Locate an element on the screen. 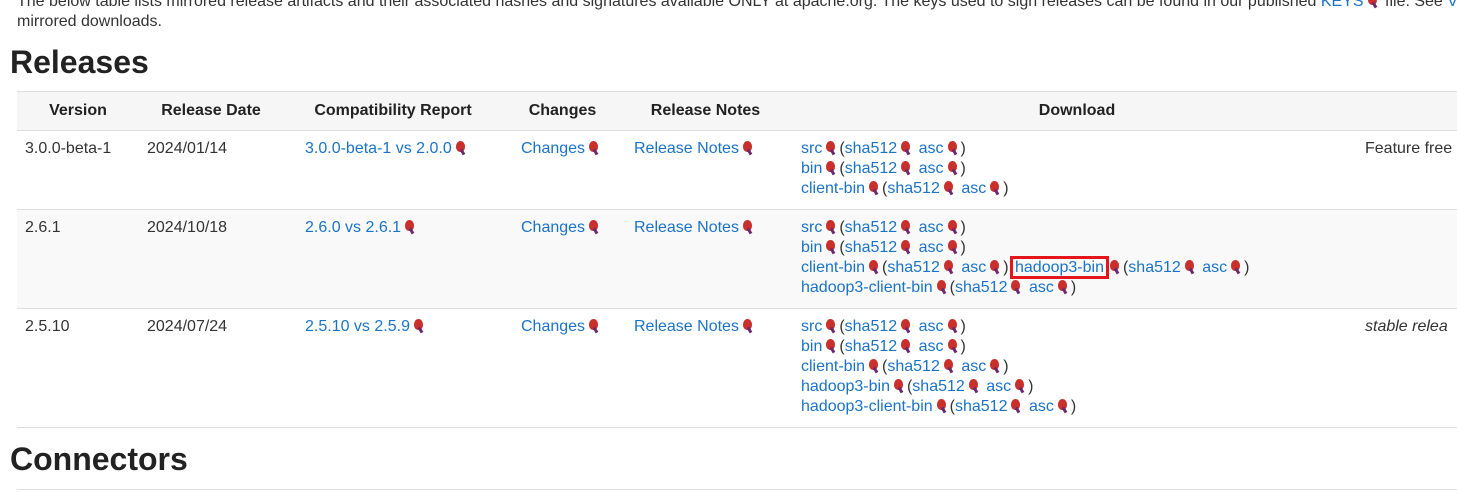  version-text: 3.0.0-beta-1 is located at coordinates (68, 148).